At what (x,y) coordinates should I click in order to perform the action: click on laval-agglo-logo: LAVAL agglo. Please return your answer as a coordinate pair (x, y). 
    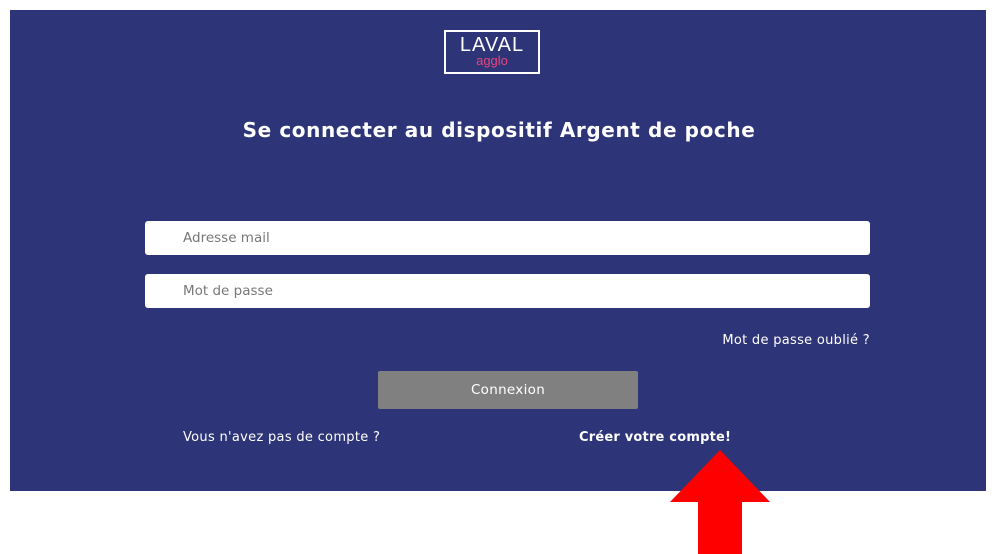
    Looking at the image, I should click on (492, 52).